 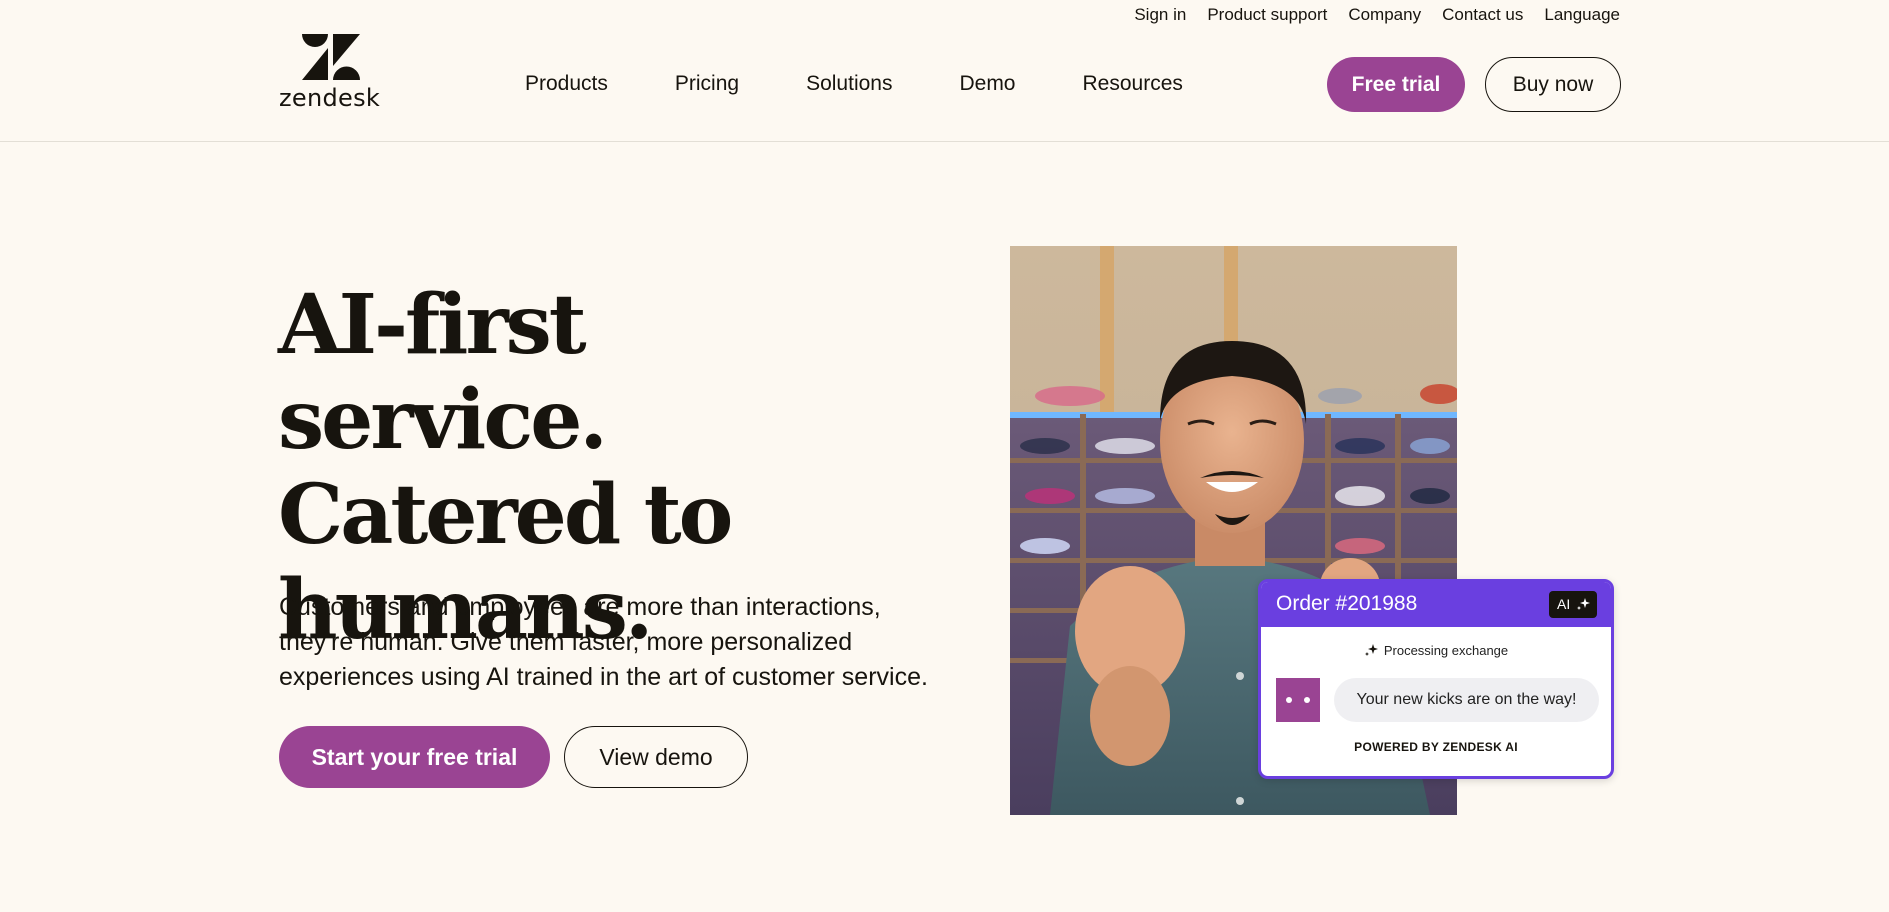 What do you see at coordinates (987, 84) in the screenshot?
I see `nav-item-demo: Demo` at bounding box center [987, 84].